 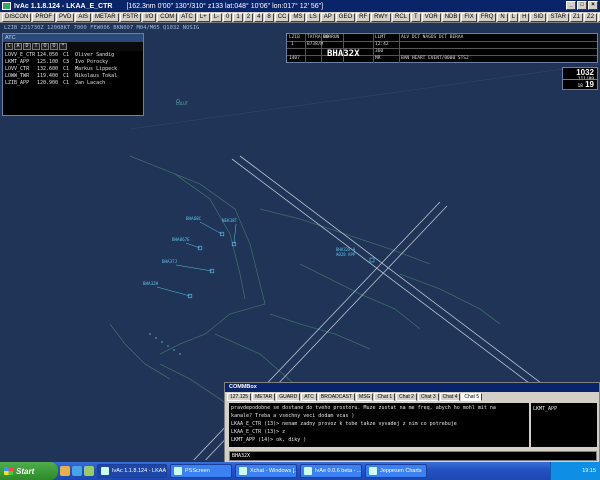 I want to click on taskbar-task: Xchat - Windows [...], so click(x=266, y=471).